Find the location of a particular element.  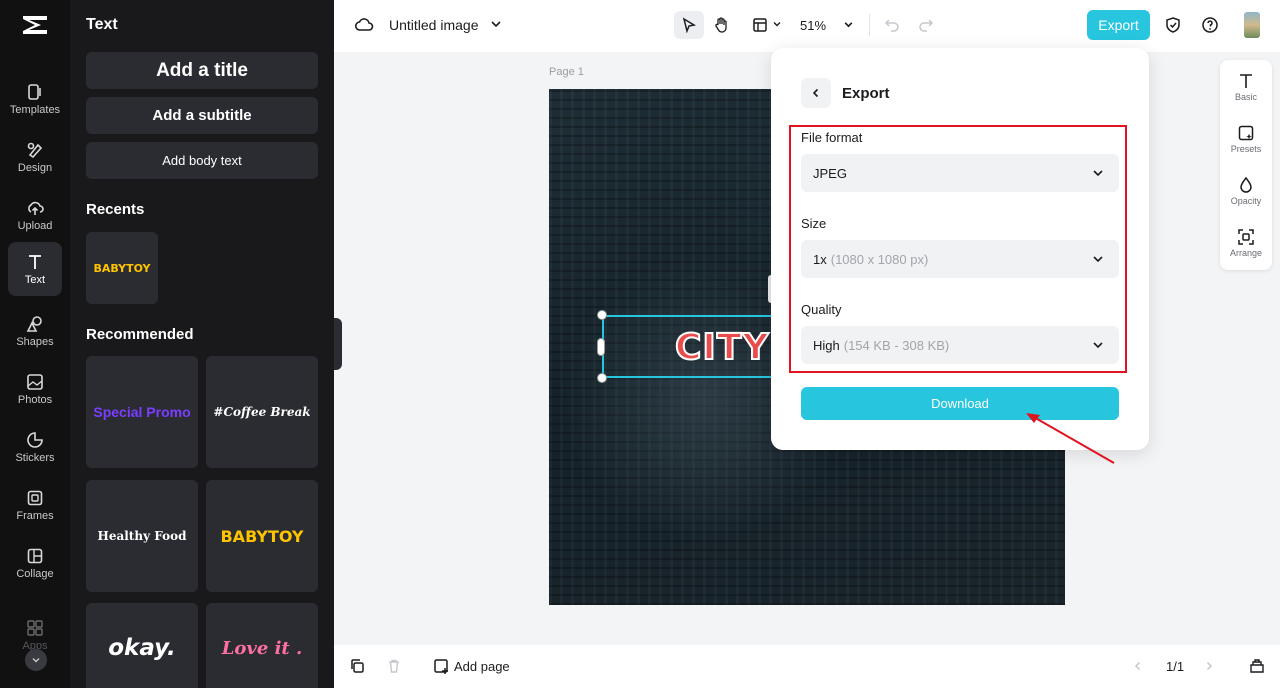

apps-icon is located at coordinates (35, 627).